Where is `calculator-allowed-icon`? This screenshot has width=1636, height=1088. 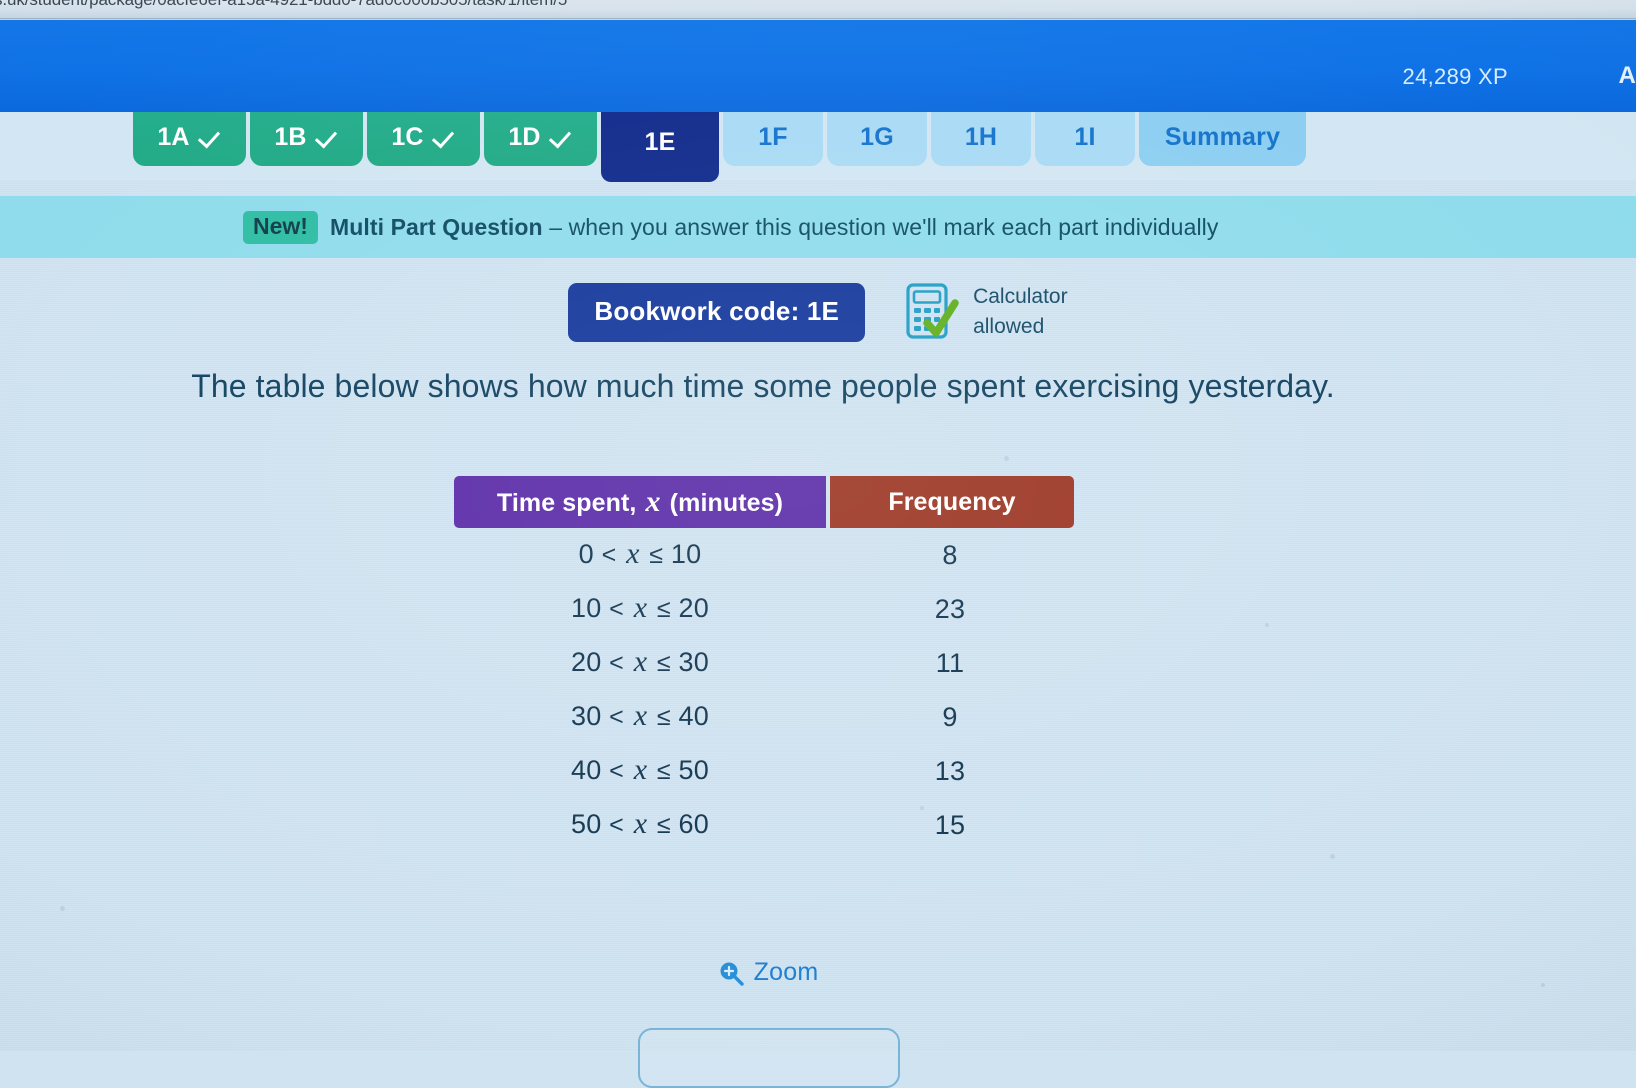 calculator-allowed-icon is located at coordinates (932, 312).